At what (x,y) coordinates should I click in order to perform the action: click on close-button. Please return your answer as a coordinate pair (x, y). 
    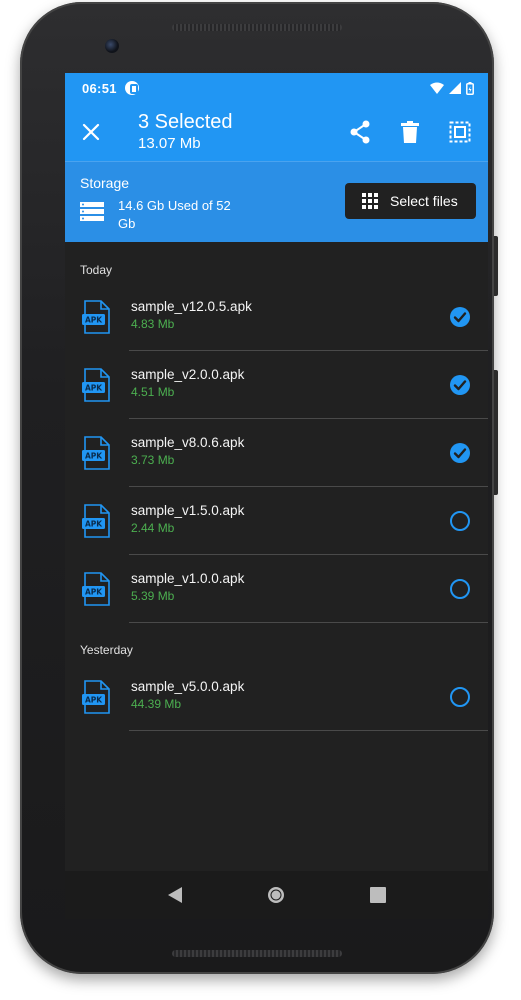
    Looking at the image, I should click on (91, 132).